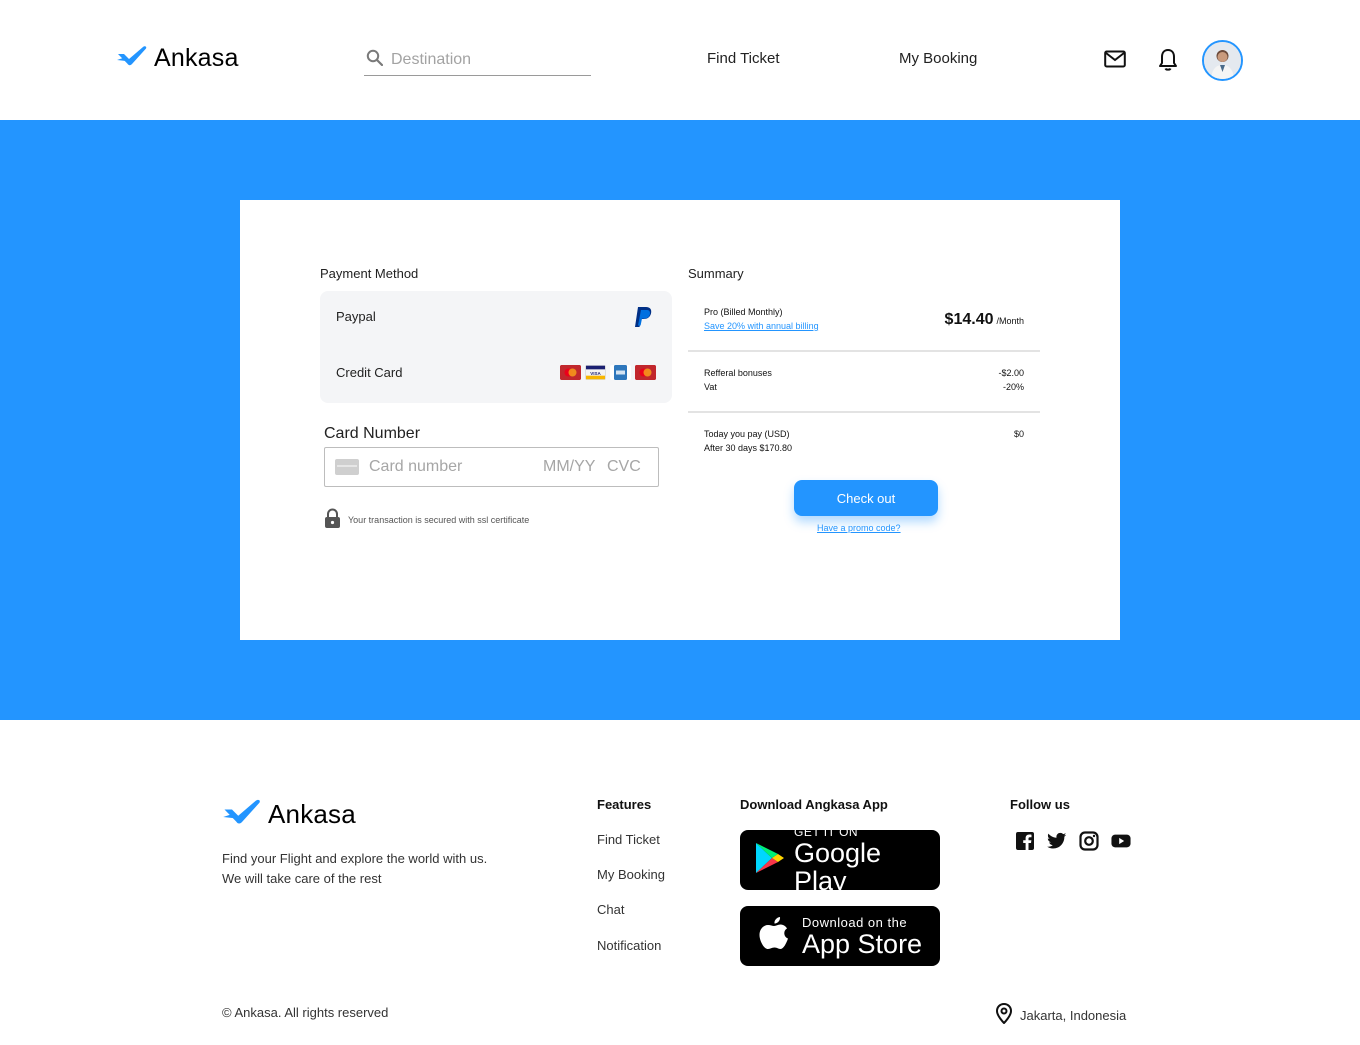 The width and height of the screenshot is (1360, 1045). I want to click on map-pin-icon, so click(1004, 1014).